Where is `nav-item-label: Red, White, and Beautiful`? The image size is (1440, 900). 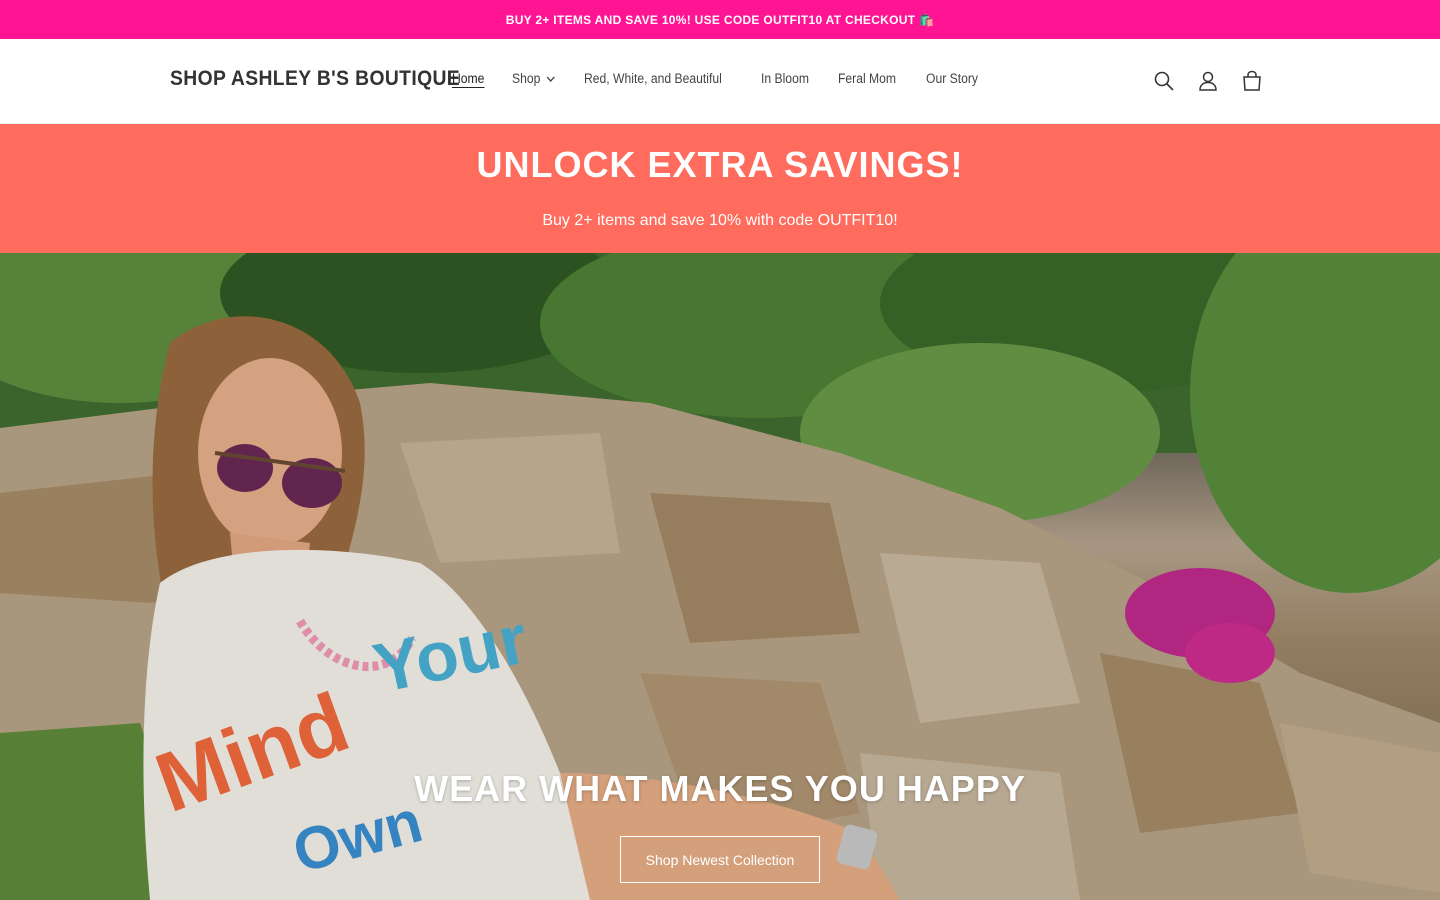 nav-item-label: Red, White, and Beautiful is located at coordinates (652, 78).